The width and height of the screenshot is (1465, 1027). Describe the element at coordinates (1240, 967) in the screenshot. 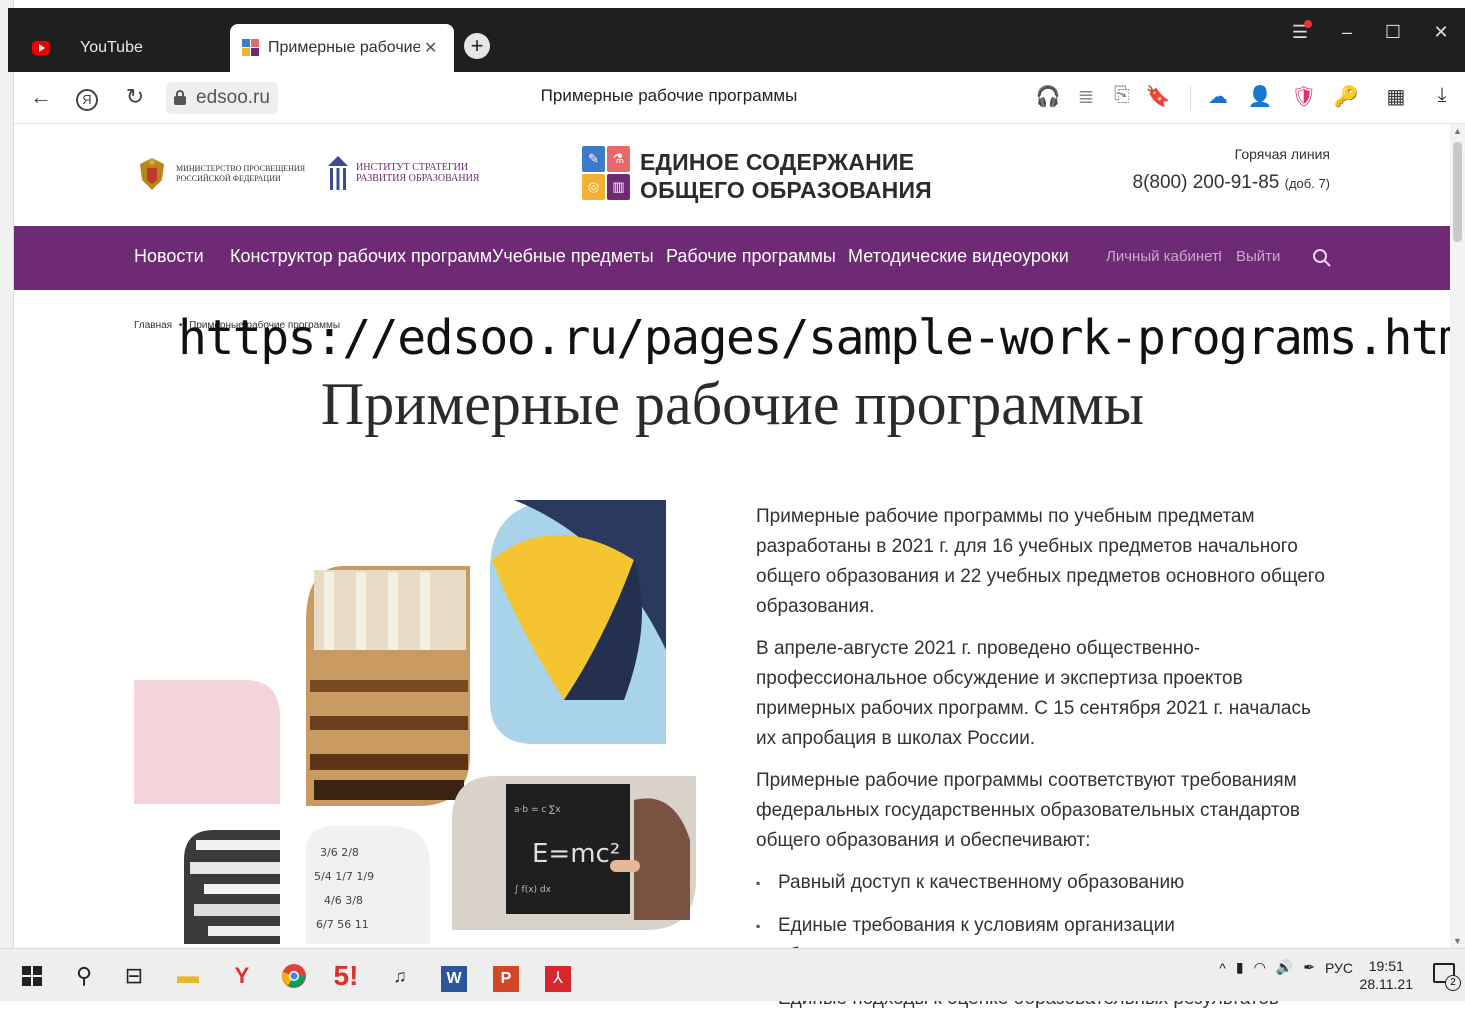

I see `battery-icon: ▮` at that location.